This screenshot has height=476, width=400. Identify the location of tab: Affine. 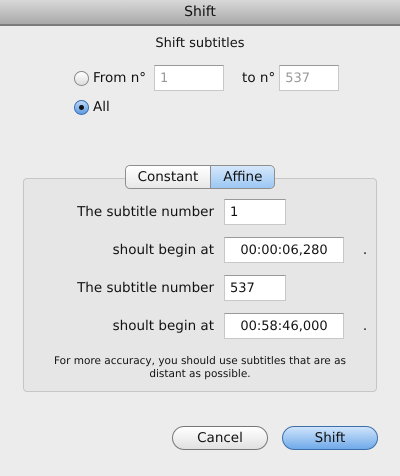
(242, 177).